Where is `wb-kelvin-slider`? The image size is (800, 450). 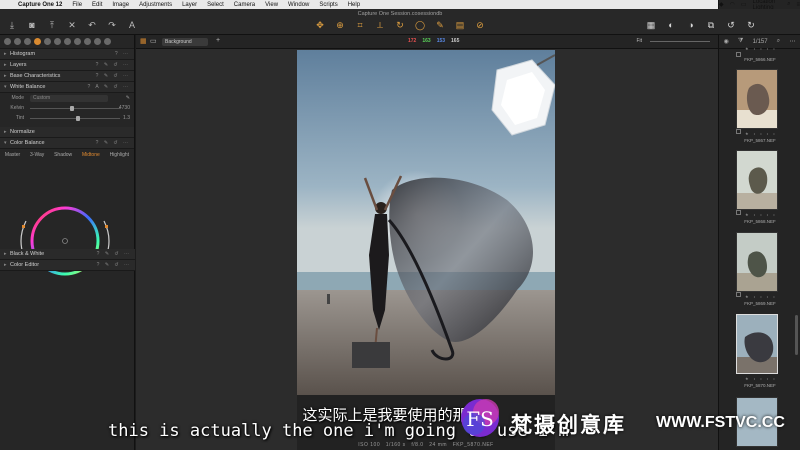
wb-kelvin-slider is located at coordinates (75, 108).